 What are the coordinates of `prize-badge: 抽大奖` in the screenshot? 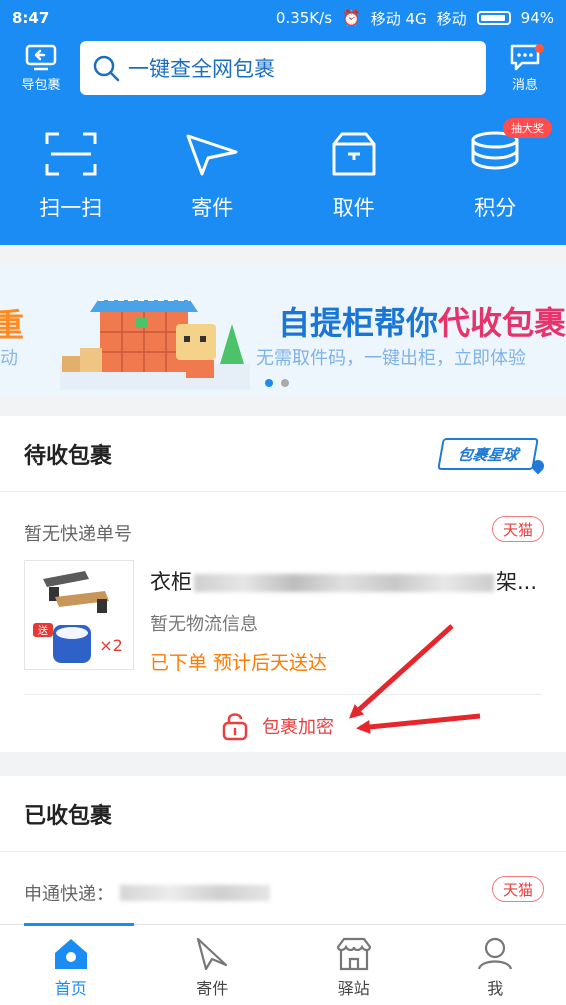 It's located at (527, 128).